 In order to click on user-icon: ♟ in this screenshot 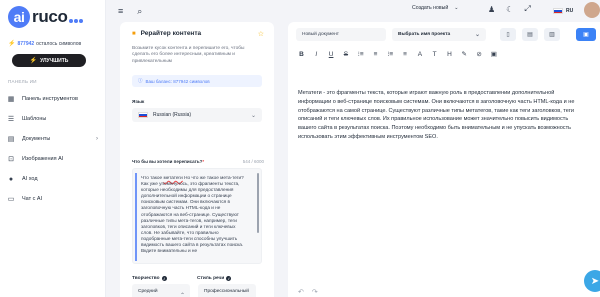, I will do `click(491, 9)`.